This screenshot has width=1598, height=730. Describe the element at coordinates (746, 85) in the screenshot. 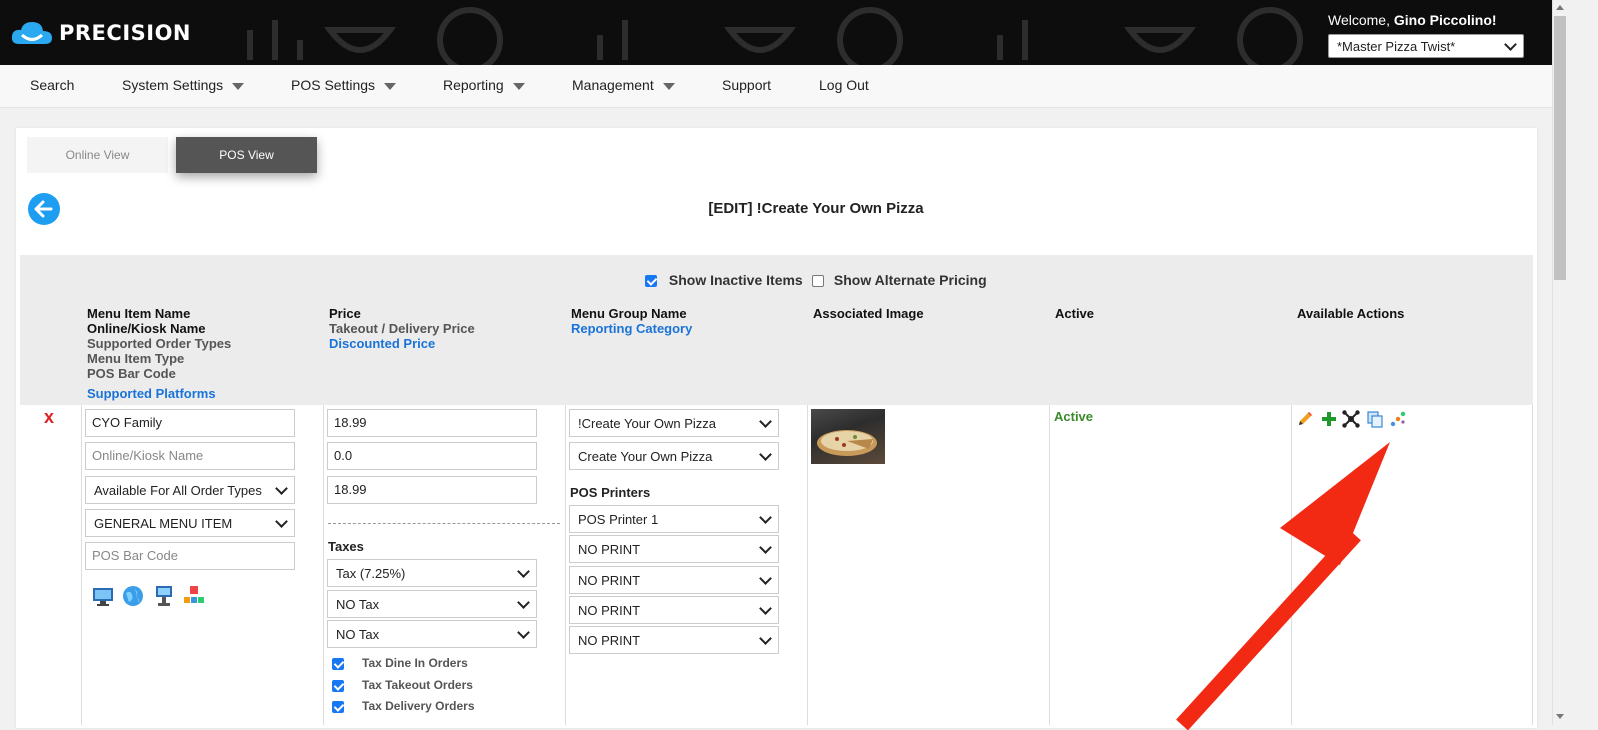

I see `nav-support: Support` at that location.